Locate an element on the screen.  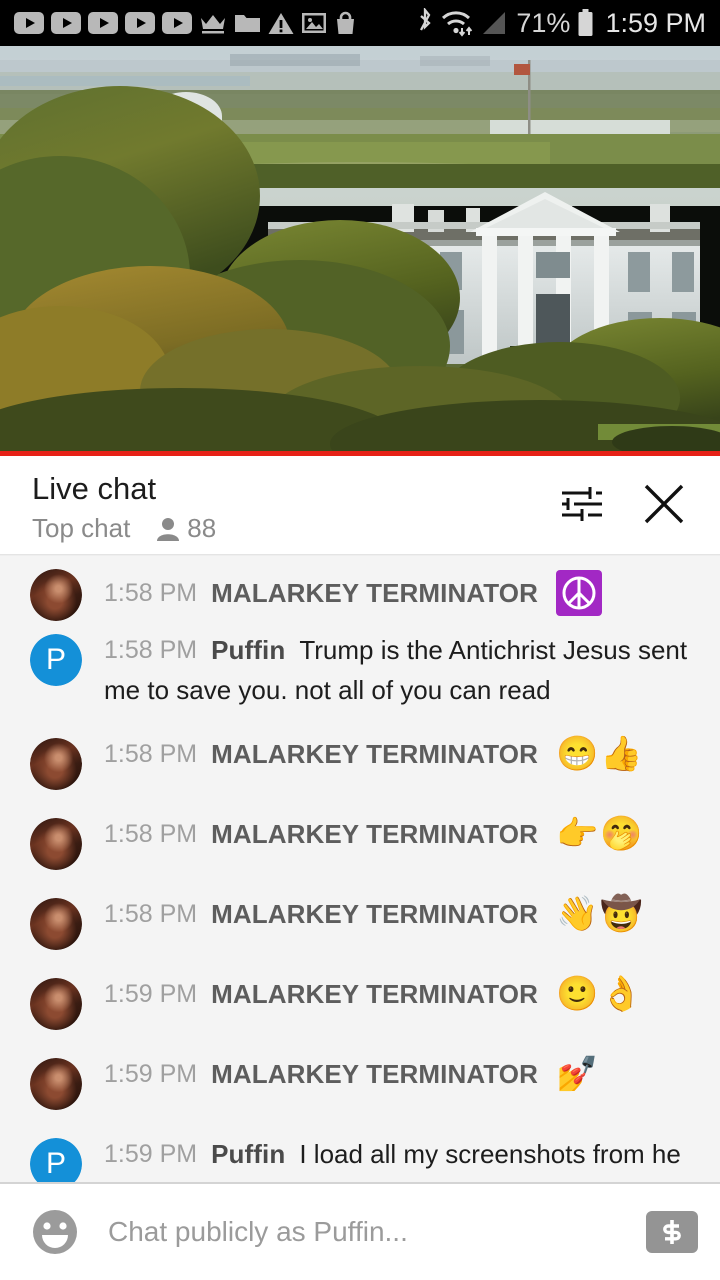
chat-message-row: 1:59 PM MALARKEY TERMINATOR 💅 is located at coordinates (360, 1092).